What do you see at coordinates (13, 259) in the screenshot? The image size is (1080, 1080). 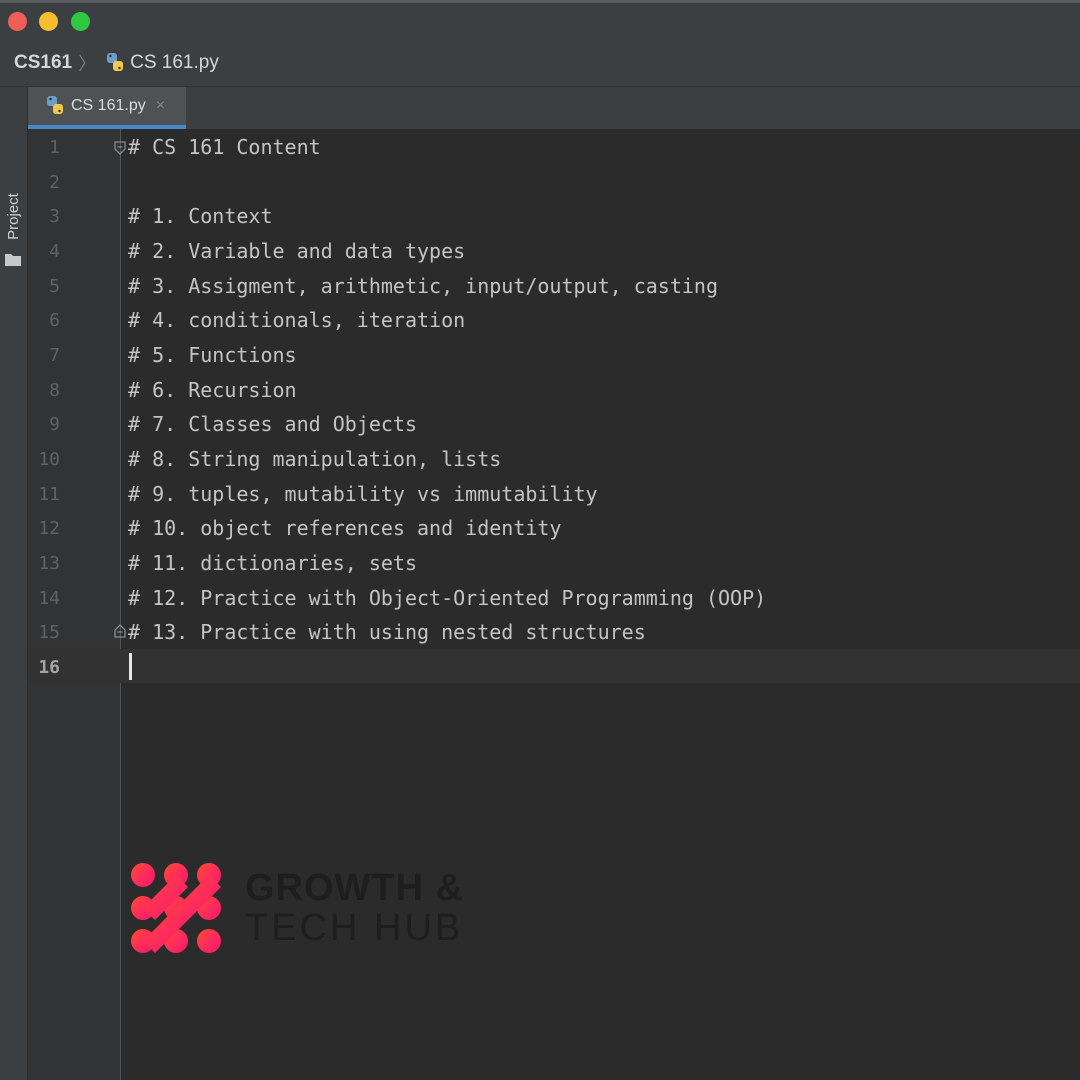 I see `folder-icon` at bounding box center [13, 259].